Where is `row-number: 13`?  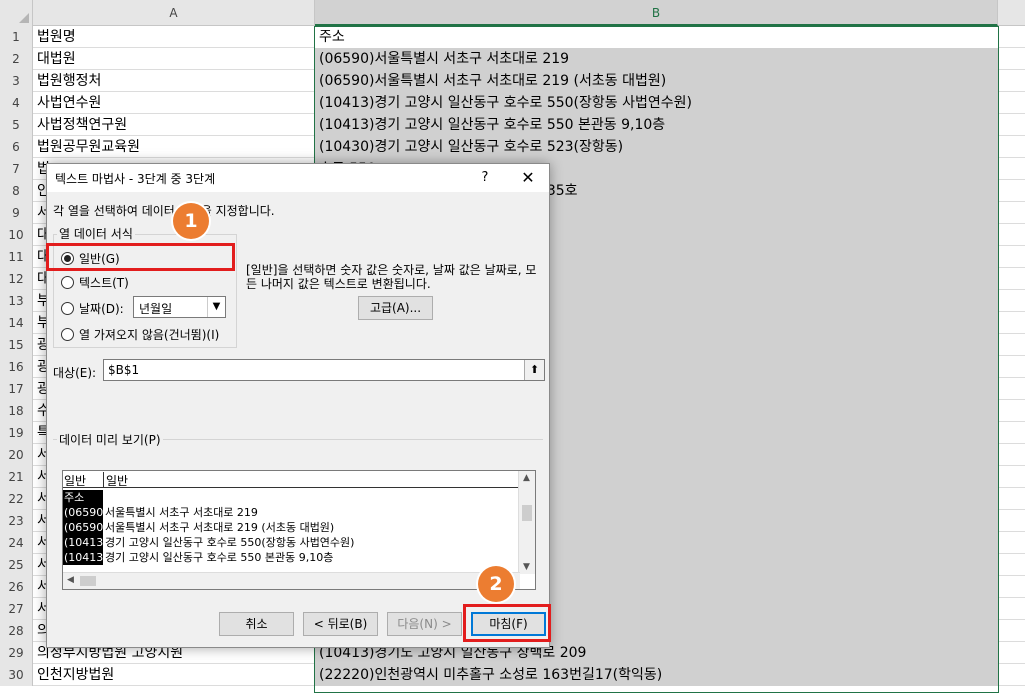 row-number: 13 is located at coordinates (16, 301).